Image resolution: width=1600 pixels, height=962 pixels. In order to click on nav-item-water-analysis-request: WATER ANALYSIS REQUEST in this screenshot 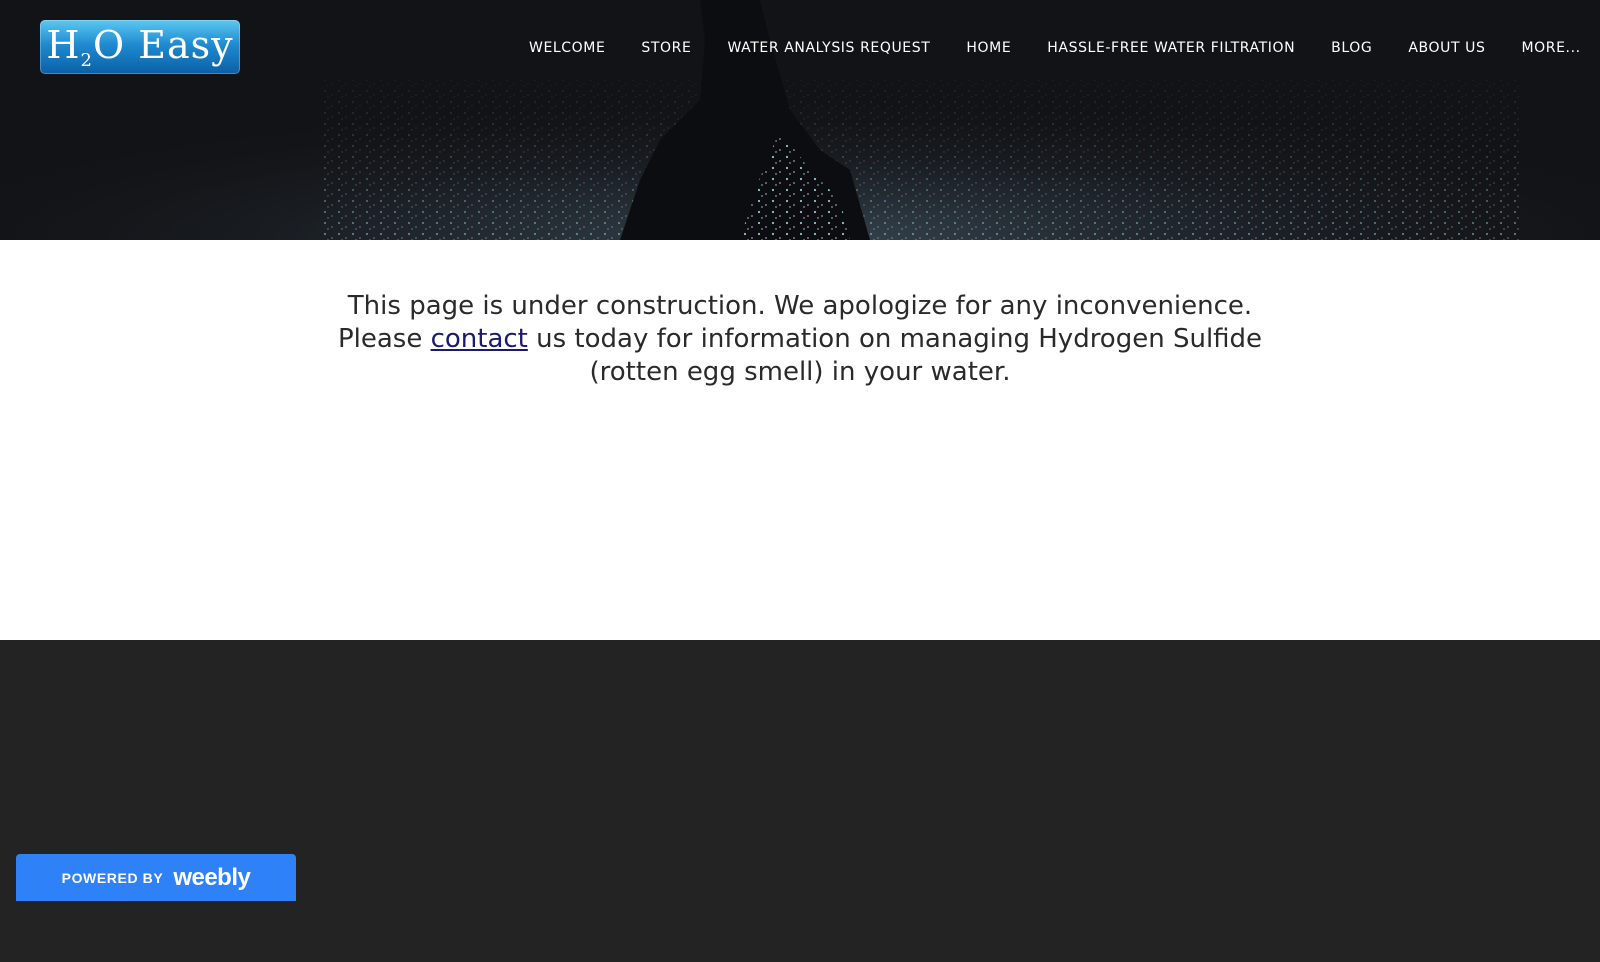, I will do `click(828, 48)`.